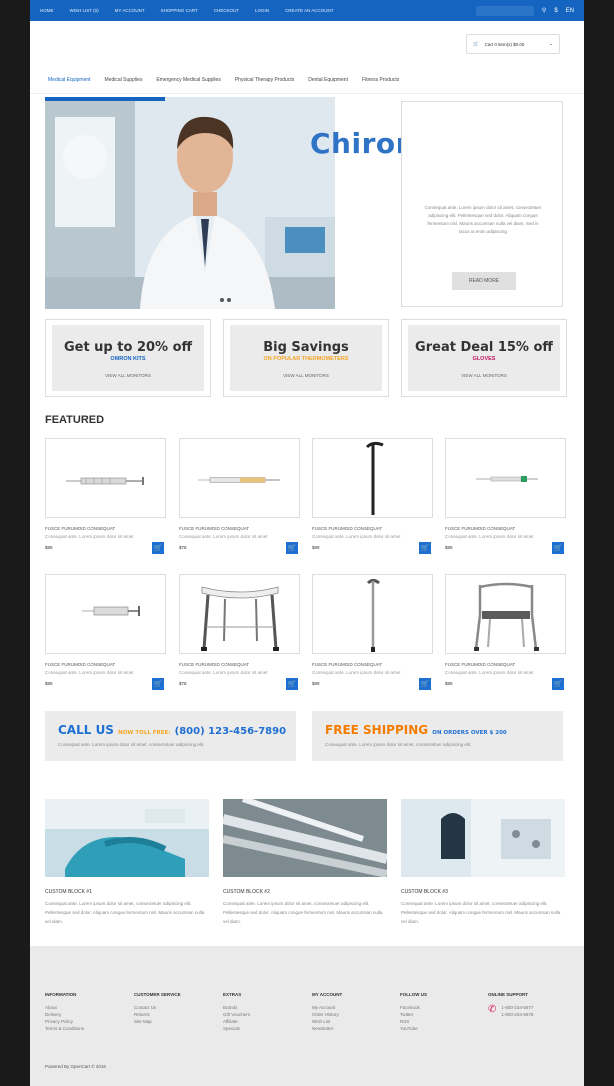 The image size is (614, 1086). What do you see at coordinates (157, 1014) in the screenshot?
I see `footer-link: Returns` at bounding box center [157, 1014].